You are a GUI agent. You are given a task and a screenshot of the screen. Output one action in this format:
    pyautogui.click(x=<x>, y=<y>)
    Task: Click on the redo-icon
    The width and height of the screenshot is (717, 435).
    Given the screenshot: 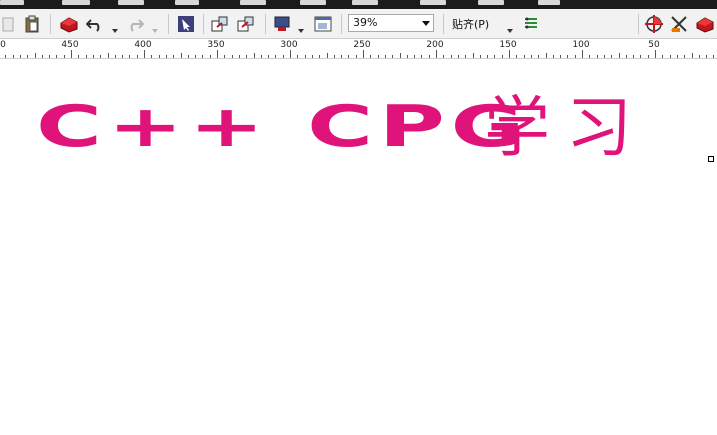 What is the action you would take?
    pyautogui.click(x=135, y=24)
    